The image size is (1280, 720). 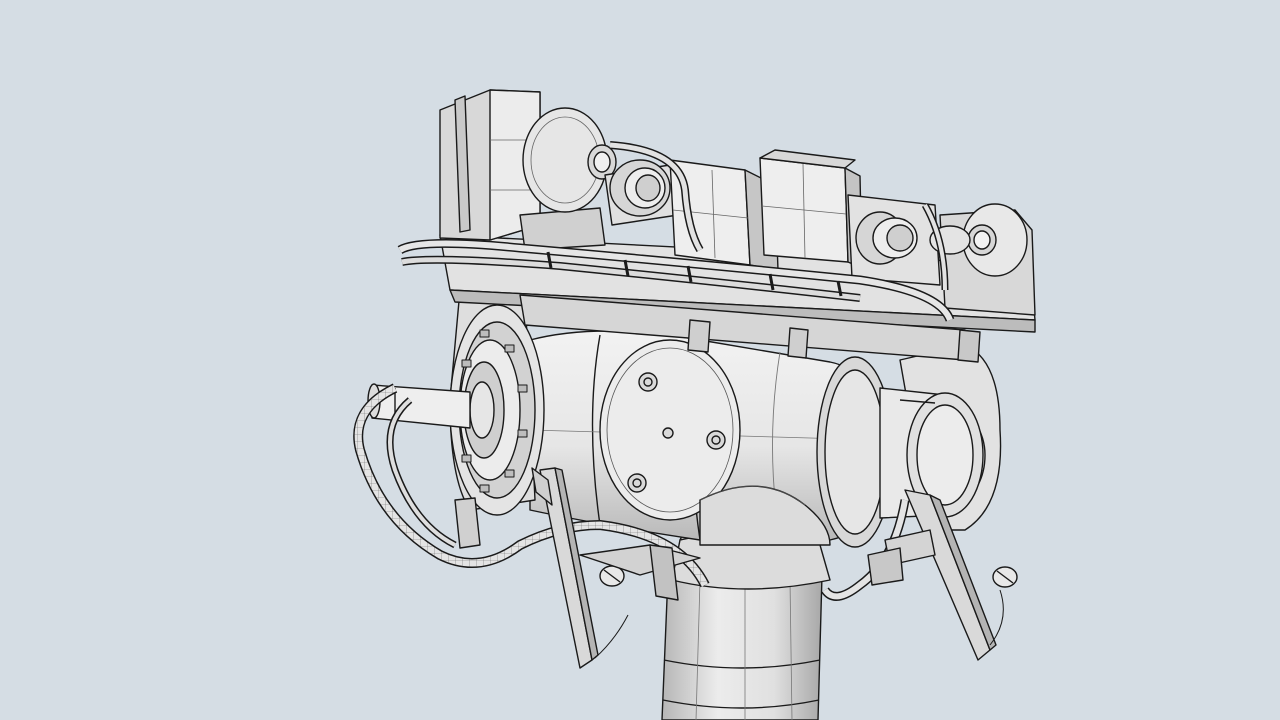 I want to click on right-hinge-bracket, so click(x=901, y=557).